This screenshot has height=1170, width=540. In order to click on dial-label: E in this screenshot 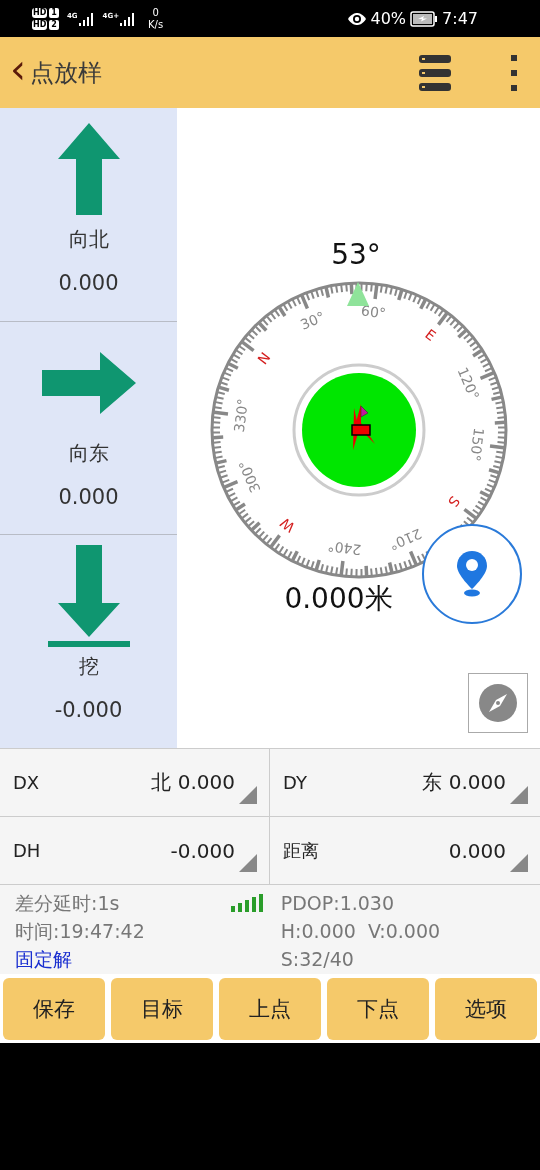, I will do `click(430, 334)`.